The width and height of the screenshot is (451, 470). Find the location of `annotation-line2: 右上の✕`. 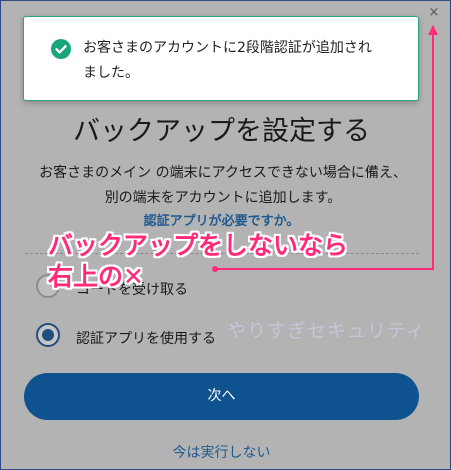

annotation-line2: 右上の✕ is located at coordinates (96, 276).